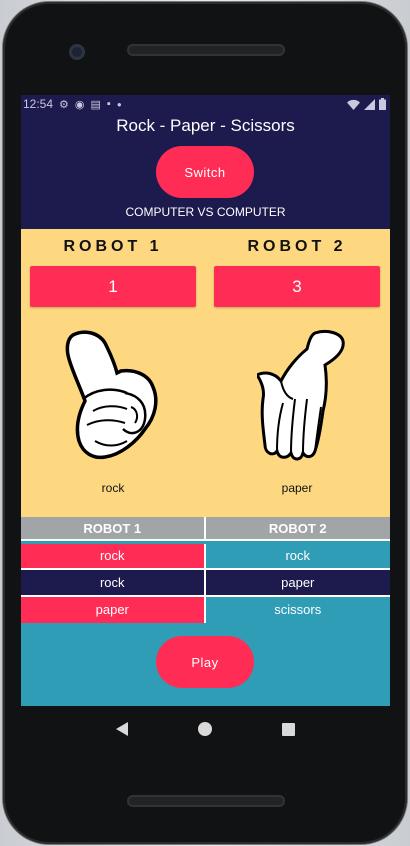  What do you see at coordinates (297, 246) in the screenshot?
I see `robot-2-name: ROBOT 2` at bounding box center [297, 246].